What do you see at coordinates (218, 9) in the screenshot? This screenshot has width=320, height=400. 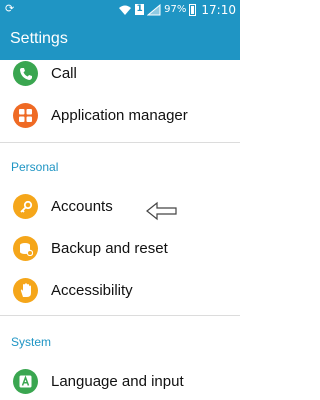 I see `status-clock: 17:10` at bounding box center [218, 9].